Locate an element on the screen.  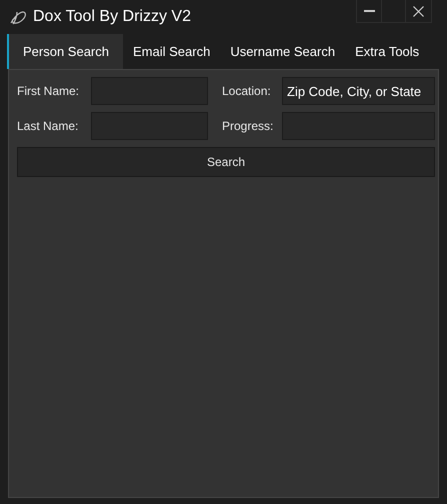
minimize-icon is located at coordinates (369, 11).